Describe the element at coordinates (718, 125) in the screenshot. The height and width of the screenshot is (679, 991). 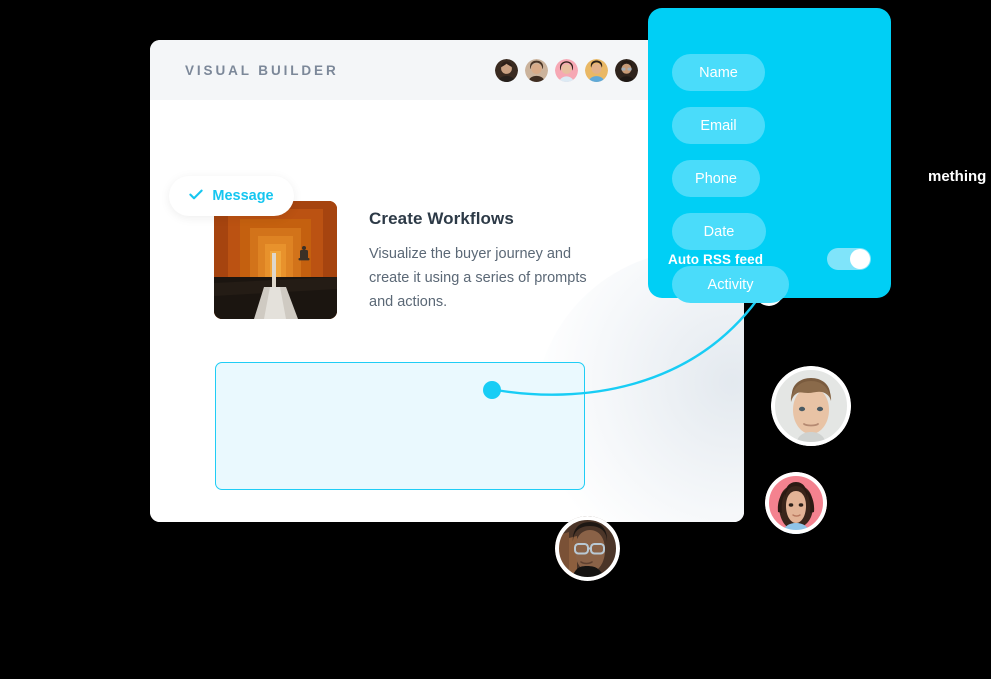
I see `field-pill-email: Email` at that location.